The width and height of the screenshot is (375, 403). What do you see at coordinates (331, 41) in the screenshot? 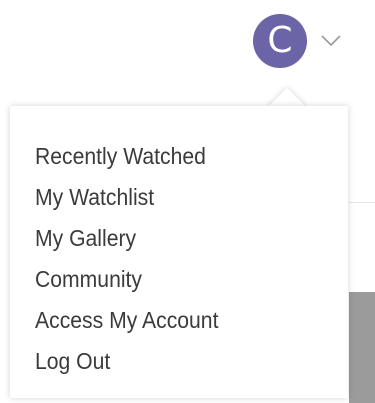
I see `chevron-down-icon` at bounding box center [331, 41].